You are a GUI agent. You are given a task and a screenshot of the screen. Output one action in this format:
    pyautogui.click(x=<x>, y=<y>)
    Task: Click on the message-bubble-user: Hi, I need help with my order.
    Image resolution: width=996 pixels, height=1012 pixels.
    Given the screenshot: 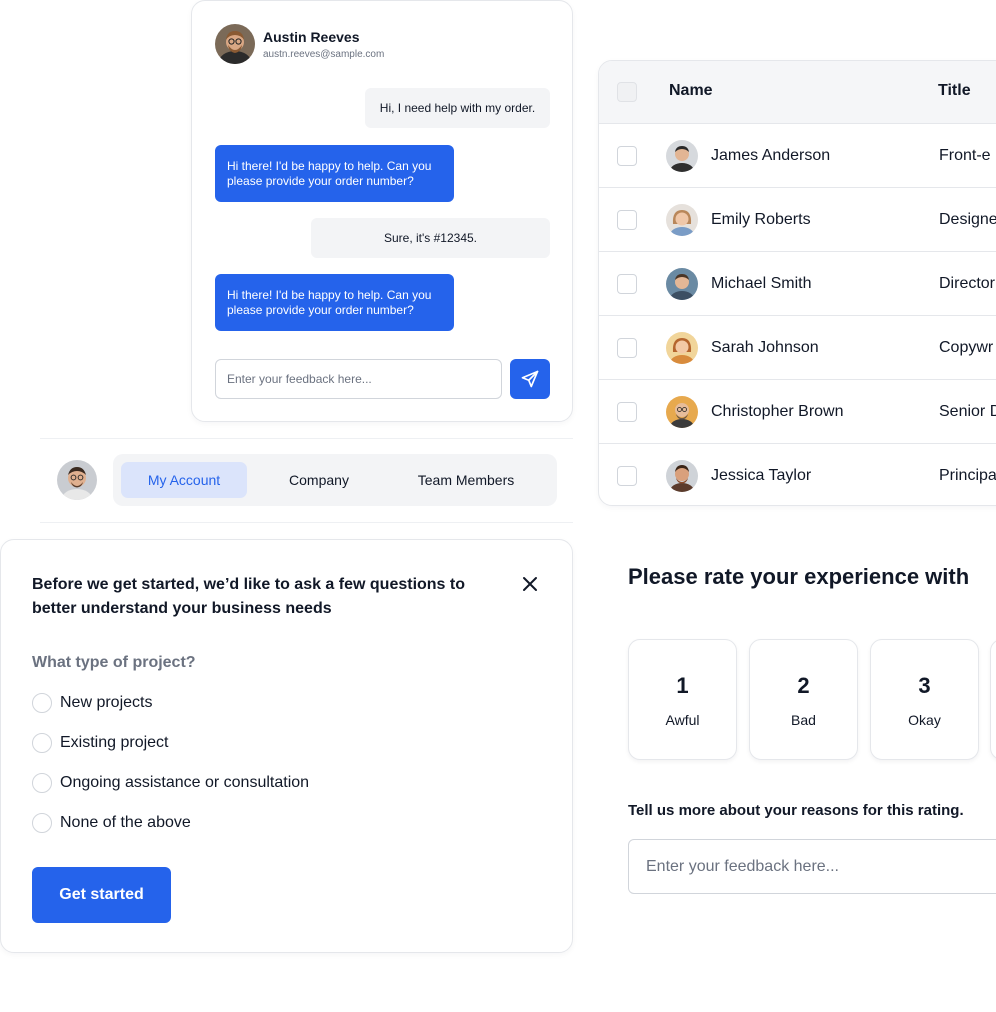 What is the action you would take?
    pyautogui.click(x=457, y=108)
    